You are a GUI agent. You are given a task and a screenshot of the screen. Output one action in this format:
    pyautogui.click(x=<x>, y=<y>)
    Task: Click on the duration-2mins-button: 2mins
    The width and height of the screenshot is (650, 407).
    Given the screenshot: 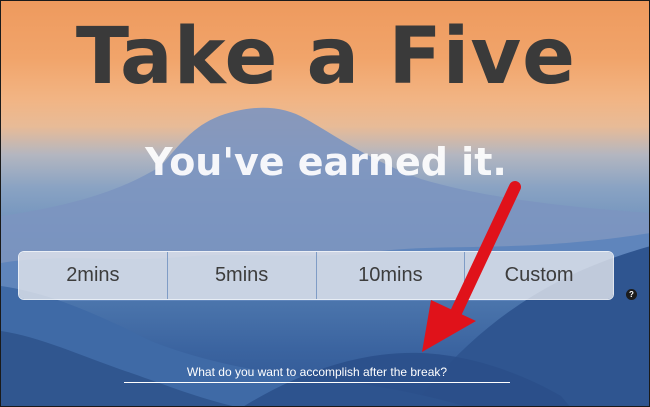 What is the action you would take?
    pyautogui.click(x=93, y=275)
    